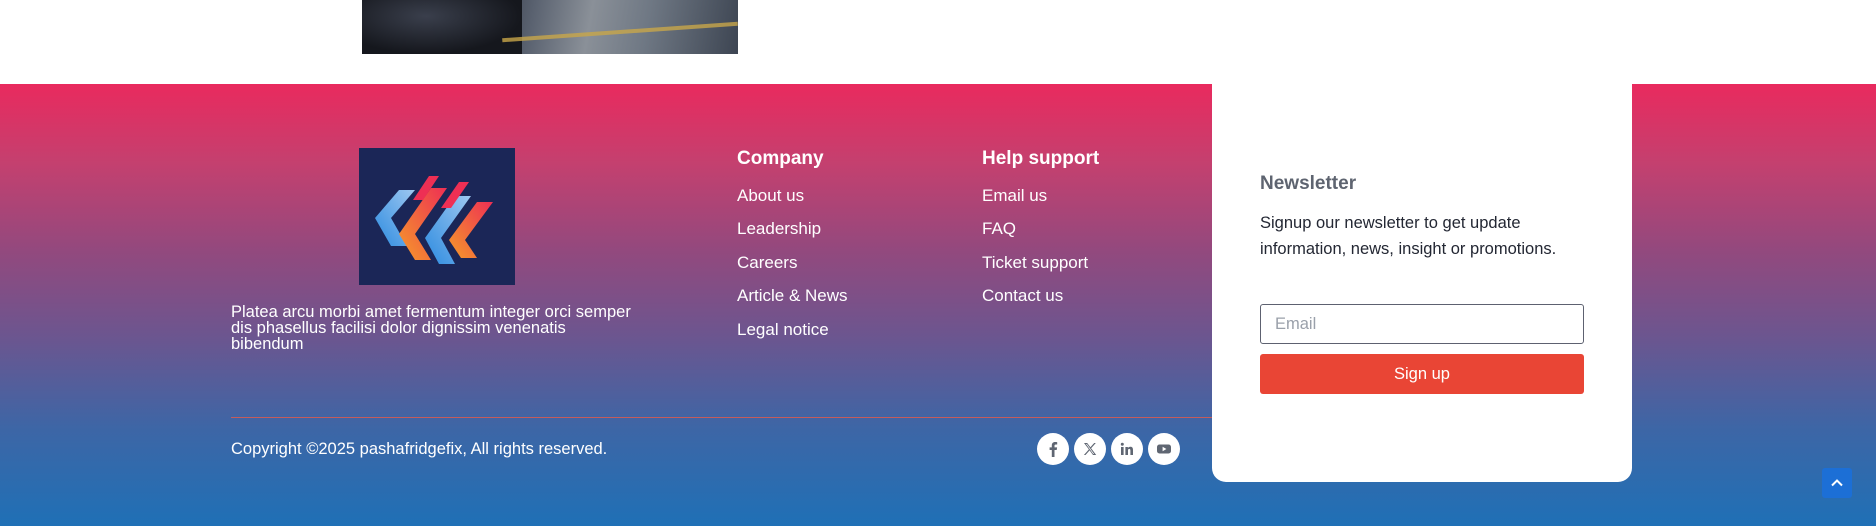 This screenshot has width=1876, height=526. Describe the element at coordinates (770, 196) in the screenshot. I see `footer-link-about-us: About us` at that location.